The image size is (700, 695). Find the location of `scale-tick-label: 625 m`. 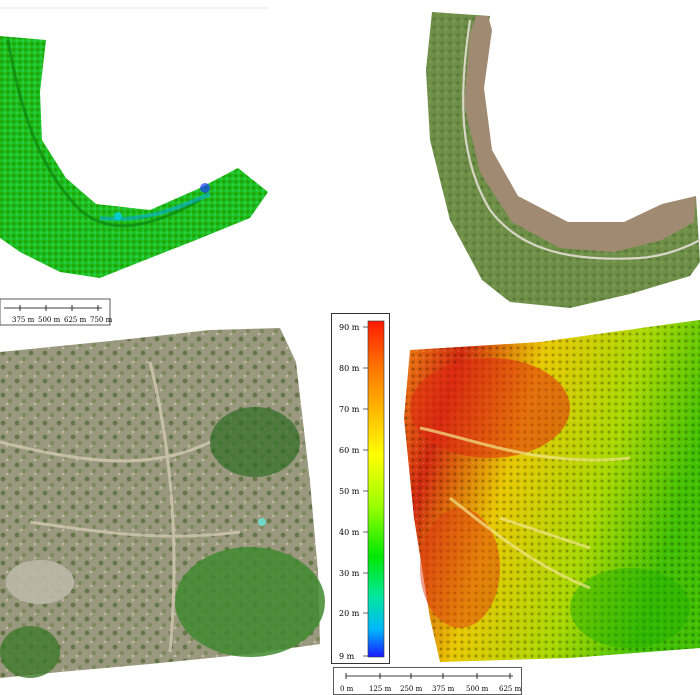

scale-tick-label: 625 m is located at coordinates (510, 689).